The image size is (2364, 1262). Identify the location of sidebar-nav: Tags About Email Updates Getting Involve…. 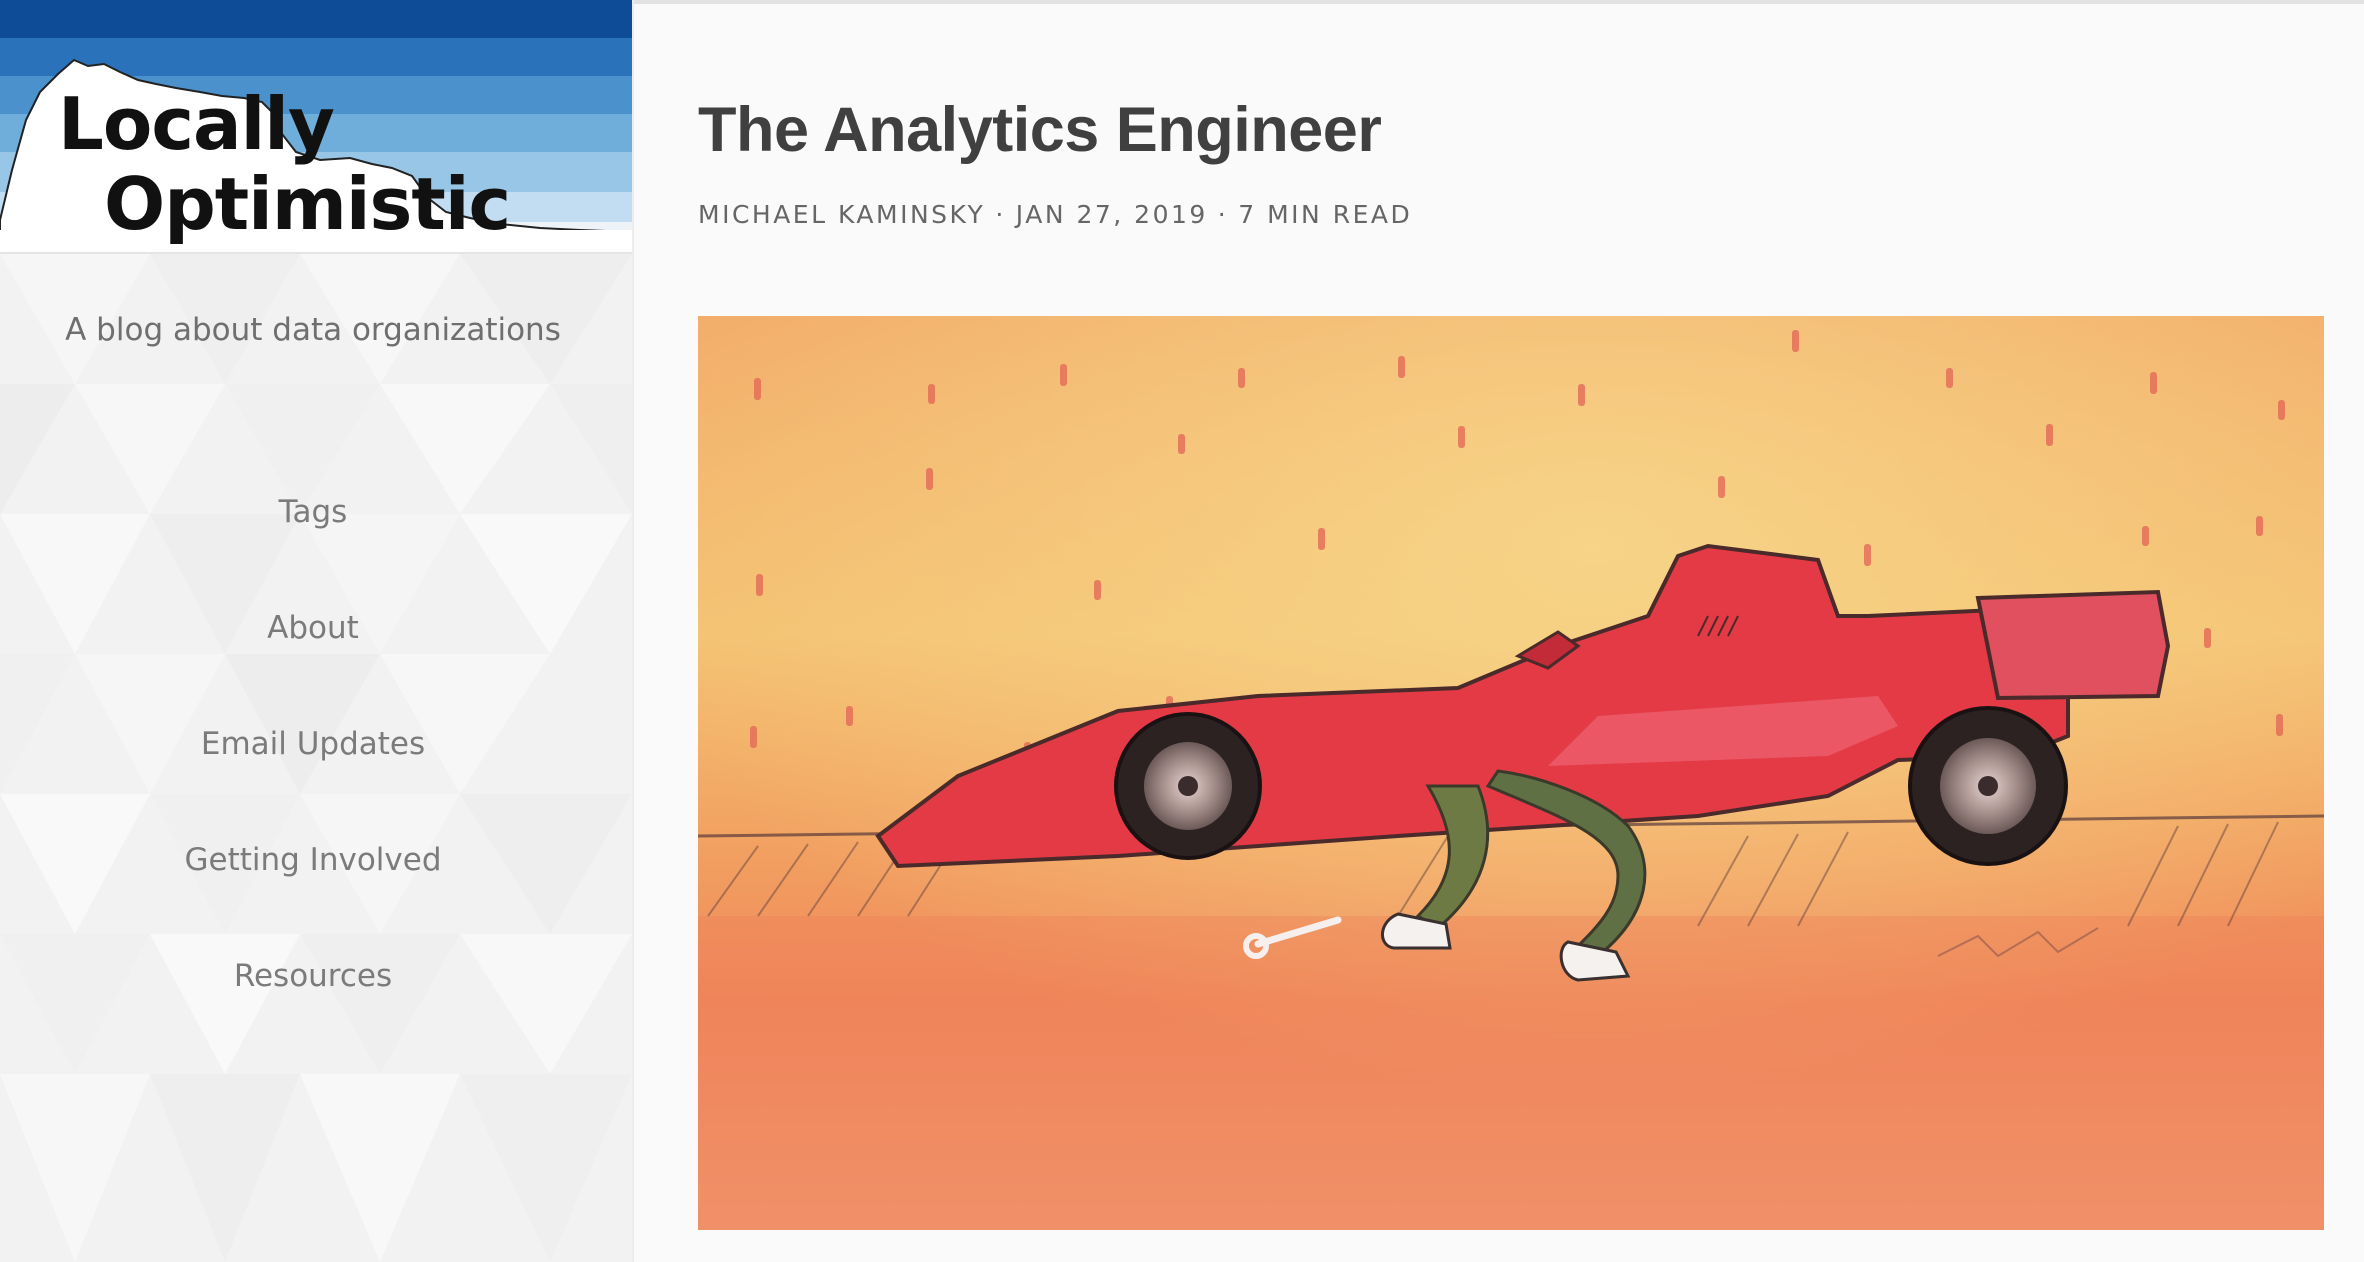
(313, 770).